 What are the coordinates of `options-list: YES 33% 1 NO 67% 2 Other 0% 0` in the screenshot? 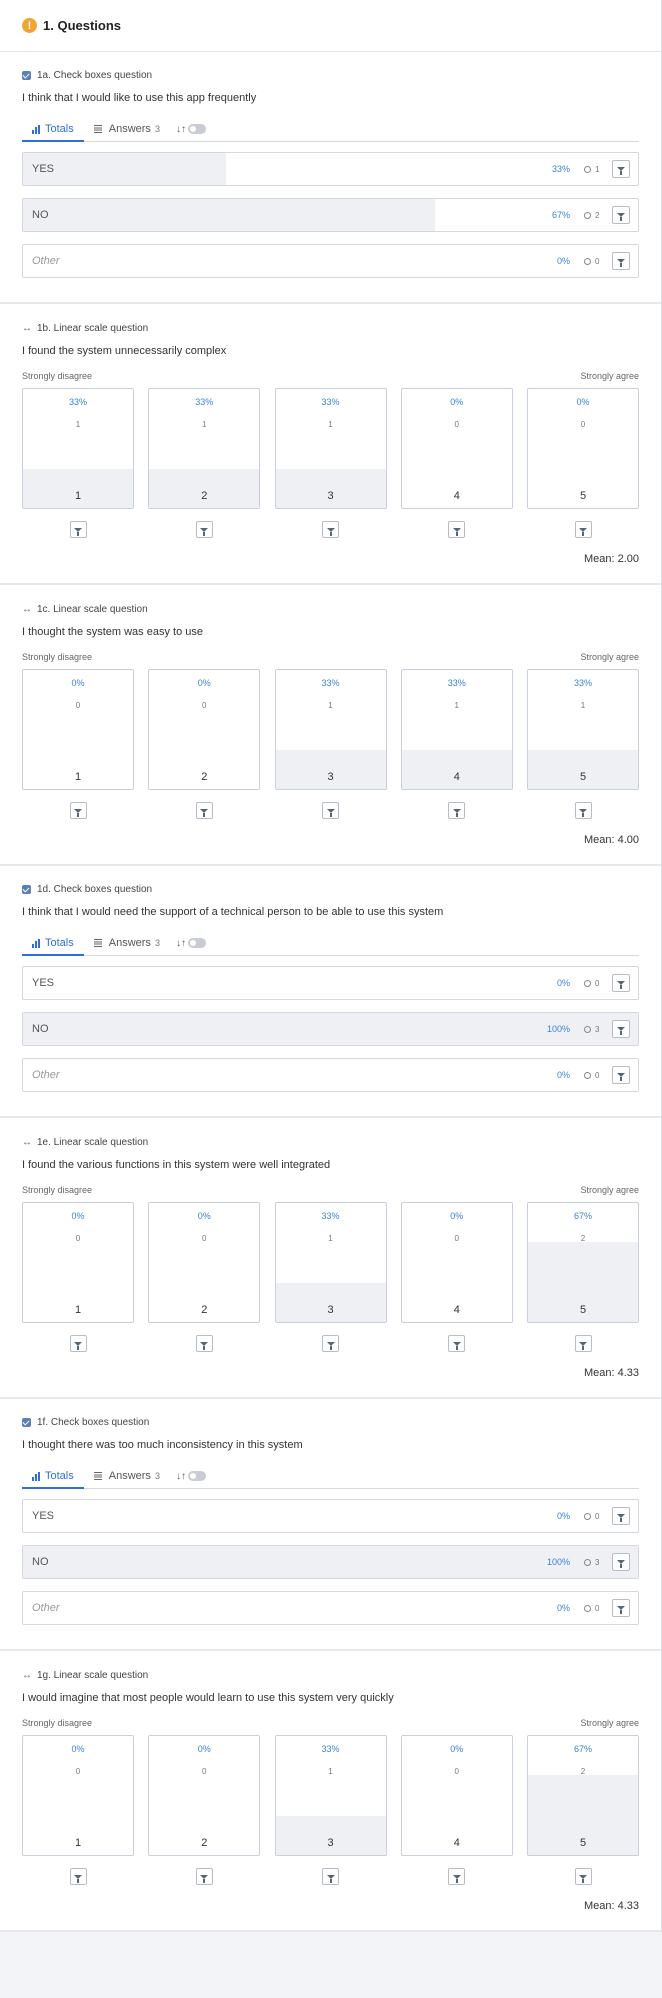 It's located at (330, 215).